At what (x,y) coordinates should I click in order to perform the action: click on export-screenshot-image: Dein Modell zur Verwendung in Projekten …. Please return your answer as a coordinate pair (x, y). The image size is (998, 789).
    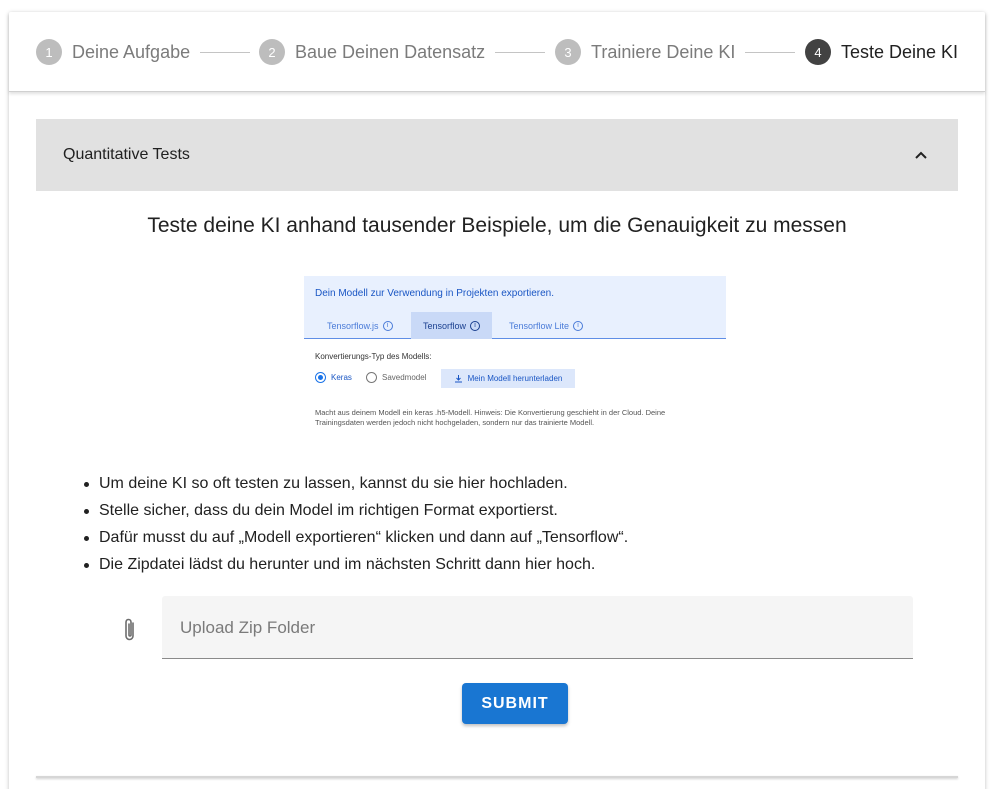
    Looking at the image, I should click on (515, 356).